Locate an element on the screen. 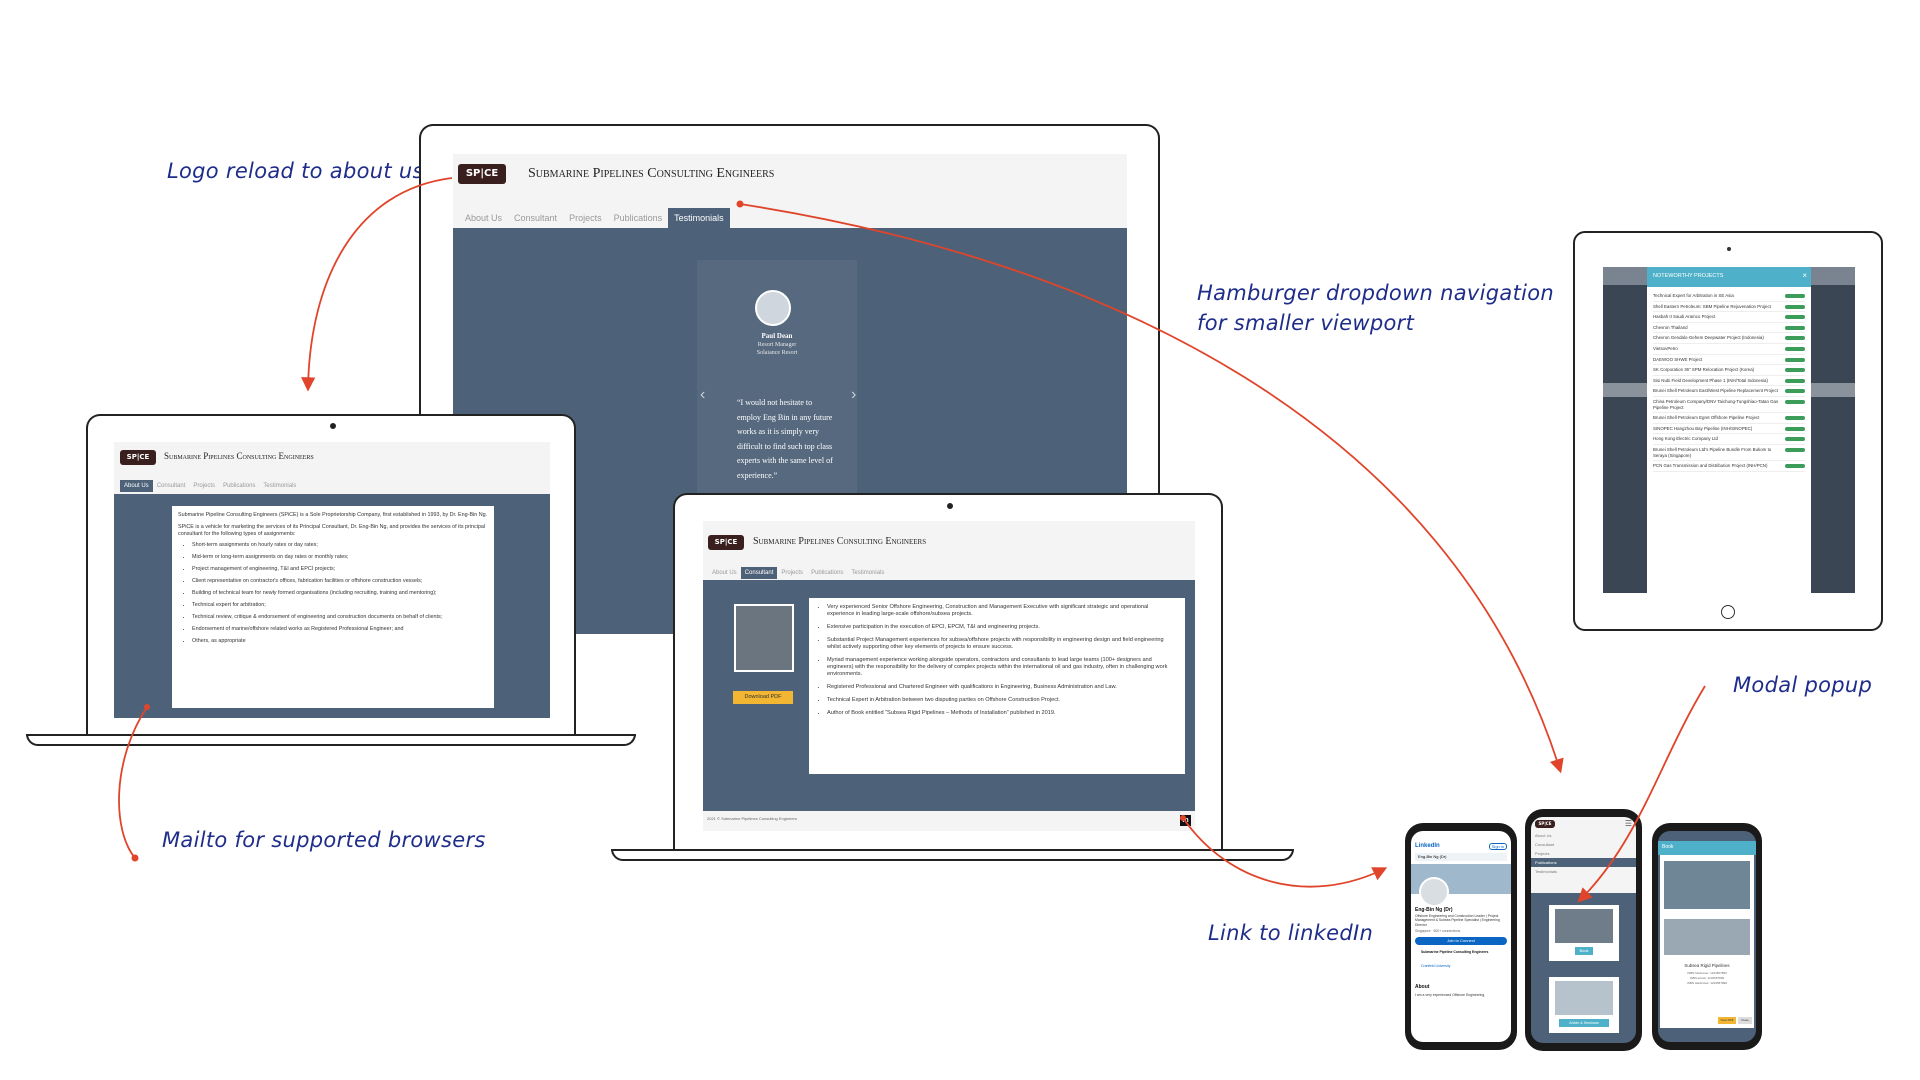 The image size is (1920, 1080). arrow-modal-to-phone is located at coordinates (1641, 794).